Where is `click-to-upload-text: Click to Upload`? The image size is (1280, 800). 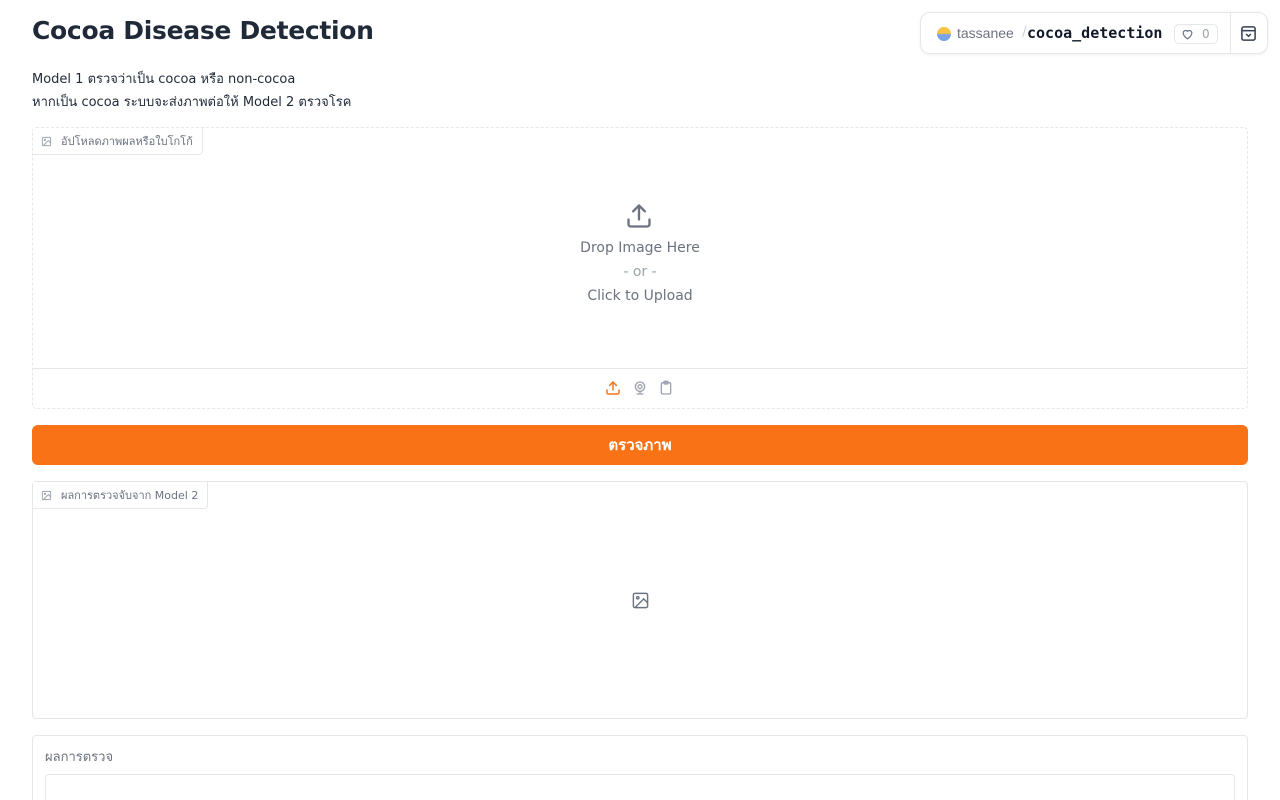 click-to-upload-text: Click to Upload is located at coordinates (640, 296).